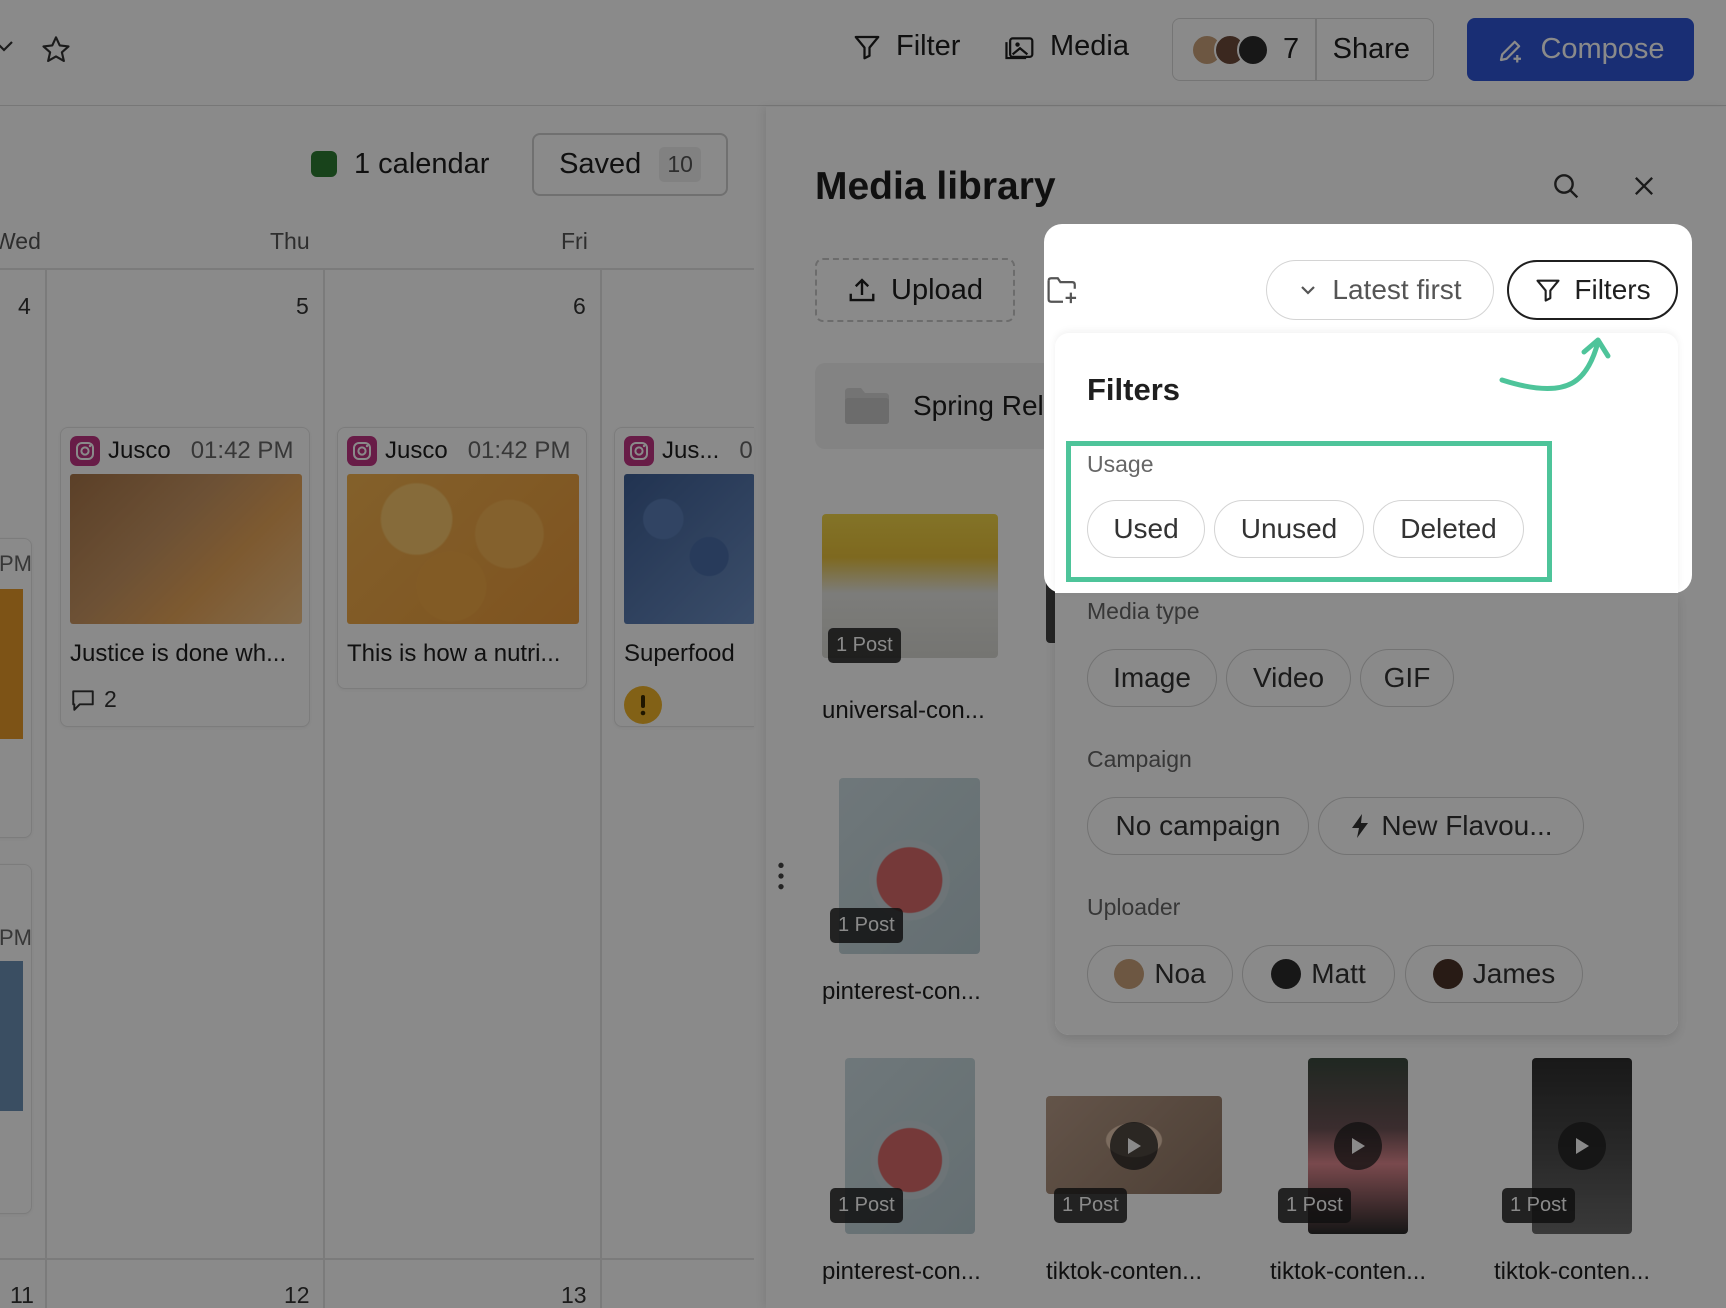 This screenshot has width=1726, height=1308. Describe the element at coordinates (1309, 511) in the screenshot. I see `usage-highlight-box` at that location.